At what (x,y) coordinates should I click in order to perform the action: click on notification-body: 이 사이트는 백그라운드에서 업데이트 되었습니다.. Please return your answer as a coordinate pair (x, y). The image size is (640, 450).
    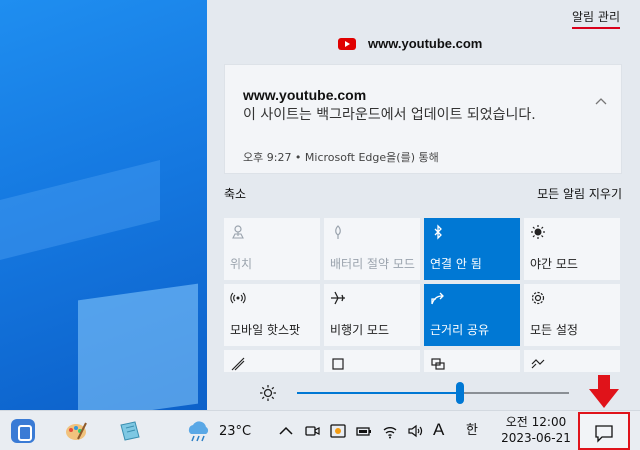
    Looking at the image, I should click on (389, 115).